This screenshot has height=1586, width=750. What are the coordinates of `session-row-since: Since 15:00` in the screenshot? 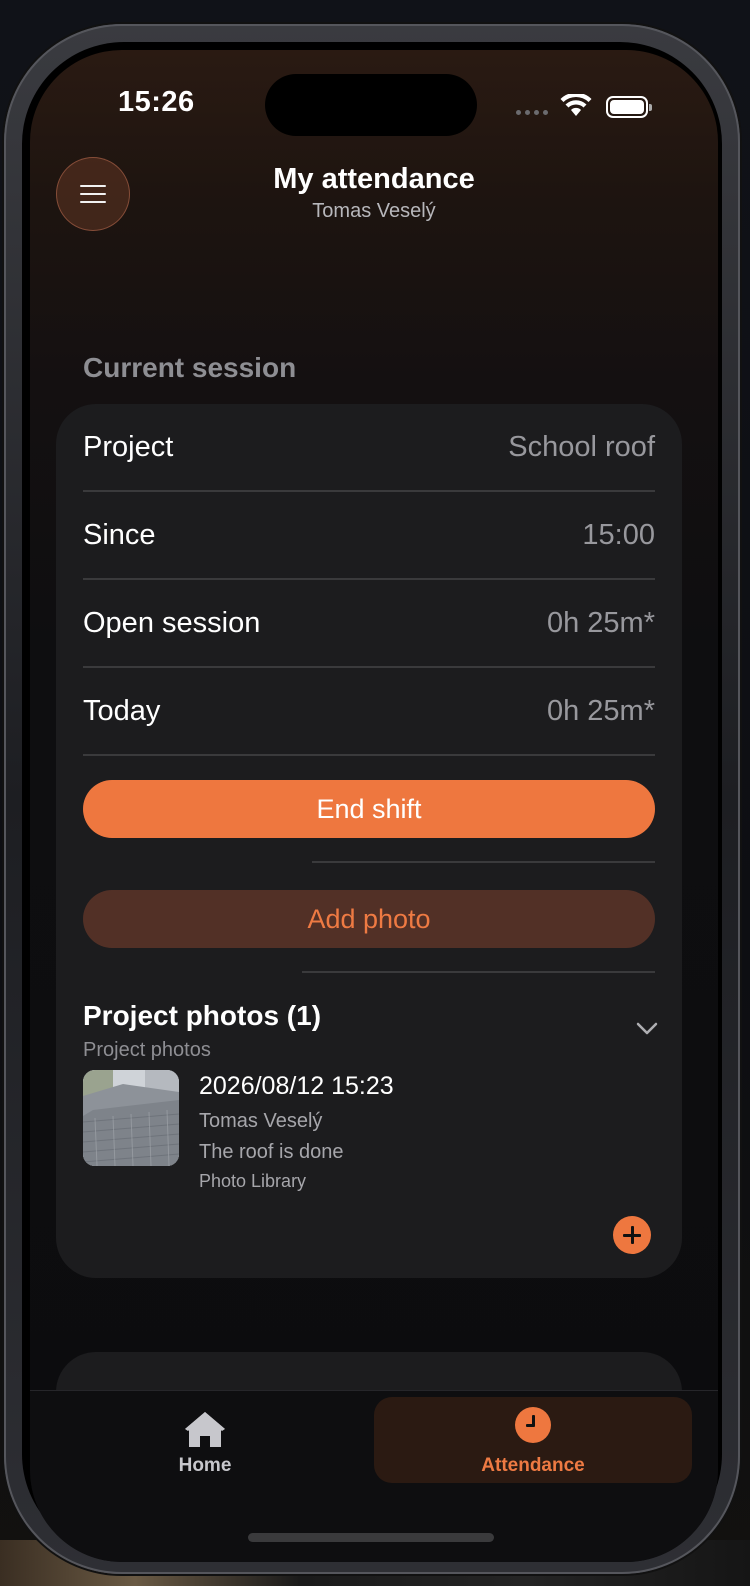 It's located at (369, 536).